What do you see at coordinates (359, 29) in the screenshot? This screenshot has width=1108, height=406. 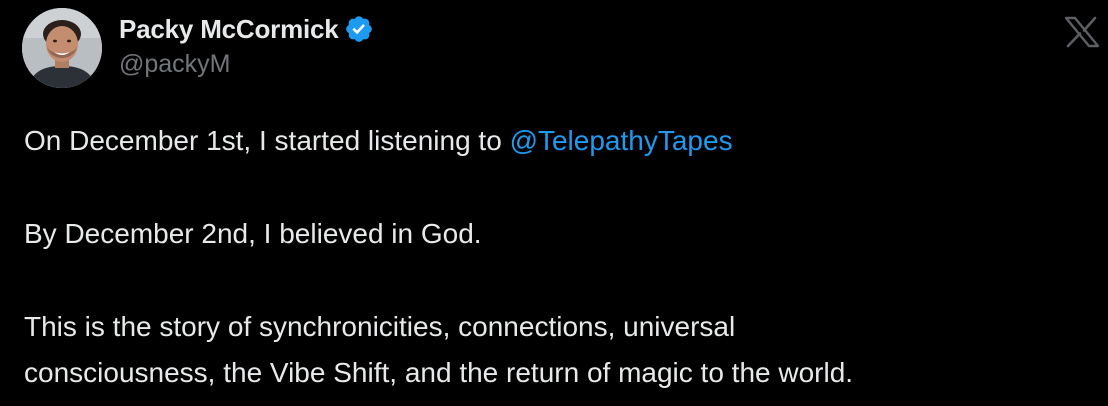 I see `verified-checkmark-icon` at bounding box center [359, 29].